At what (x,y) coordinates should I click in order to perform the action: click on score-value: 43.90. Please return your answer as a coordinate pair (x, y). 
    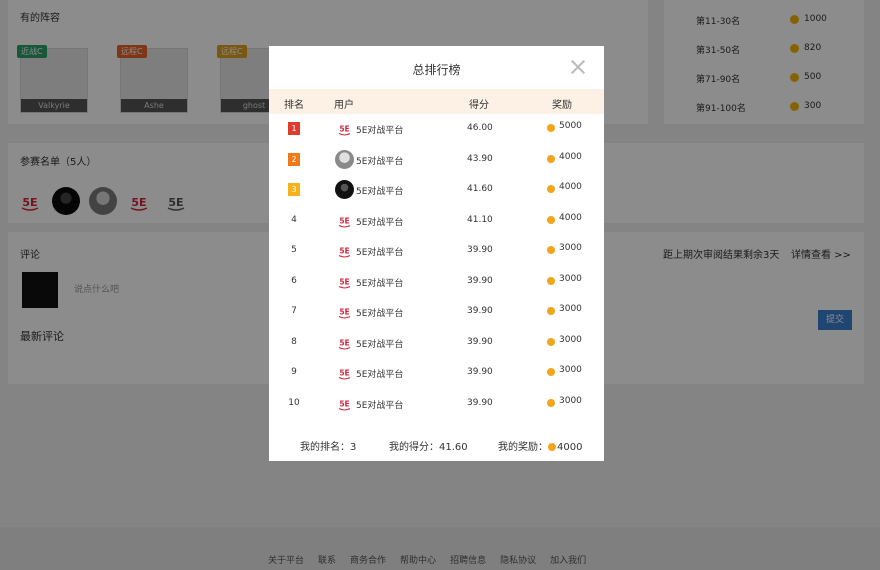
    Looking at the image, I should click on (480, 158).